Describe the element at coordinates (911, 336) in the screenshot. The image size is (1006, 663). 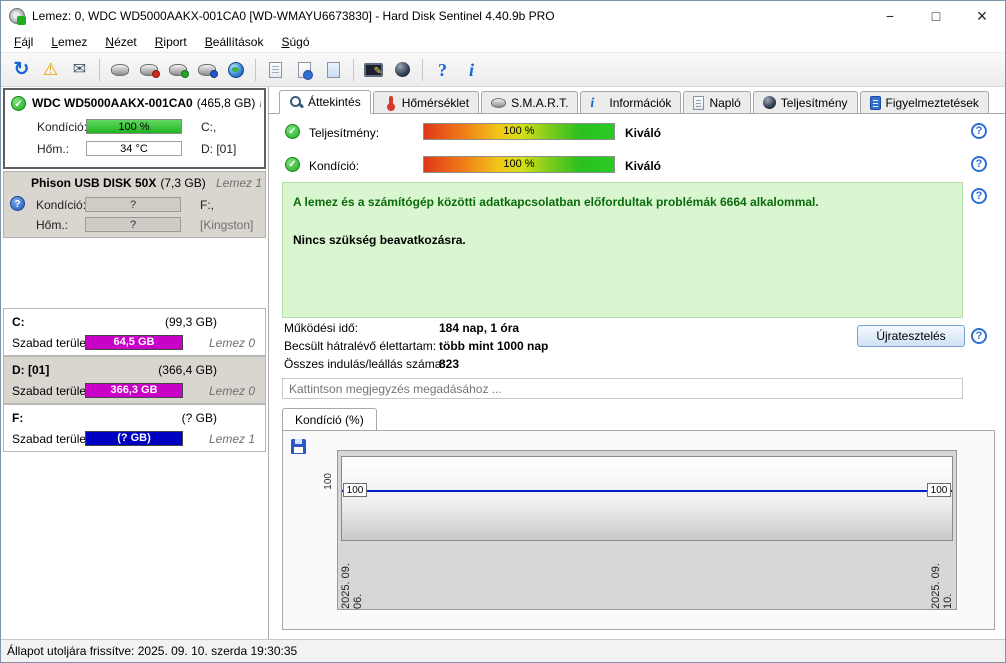
I see `retest-button: Újratesztelés` at that location.